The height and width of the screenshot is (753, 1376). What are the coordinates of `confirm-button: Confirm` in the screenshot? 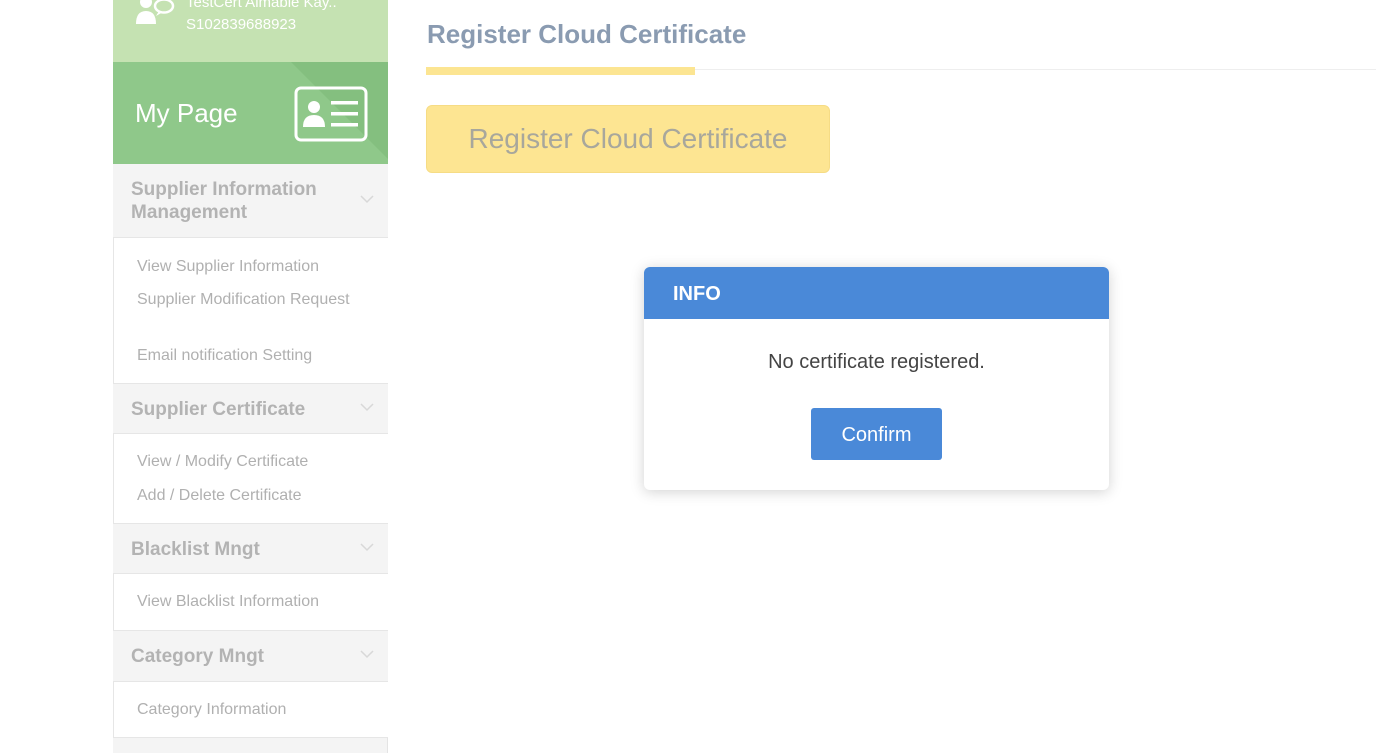 It's located at (876, 434).